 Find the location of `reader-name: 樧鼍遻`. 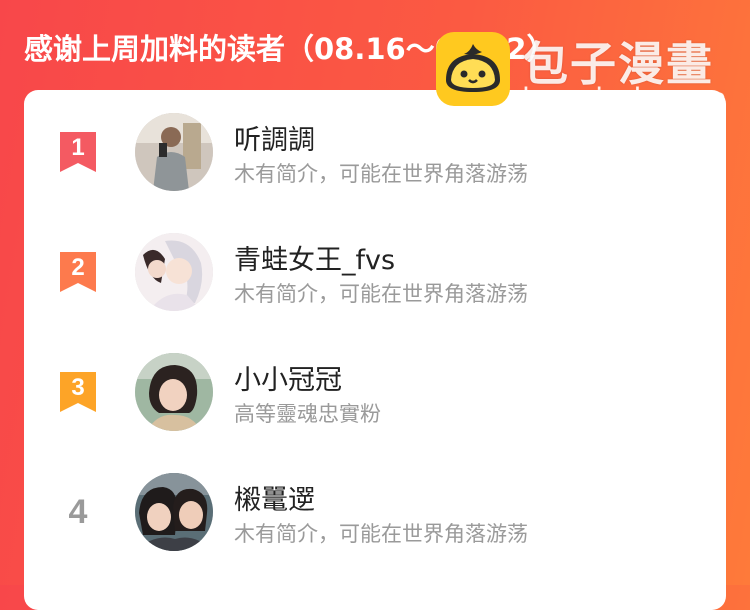

reader-name: 樧鼍遻 is located at coordinates (274, 497).